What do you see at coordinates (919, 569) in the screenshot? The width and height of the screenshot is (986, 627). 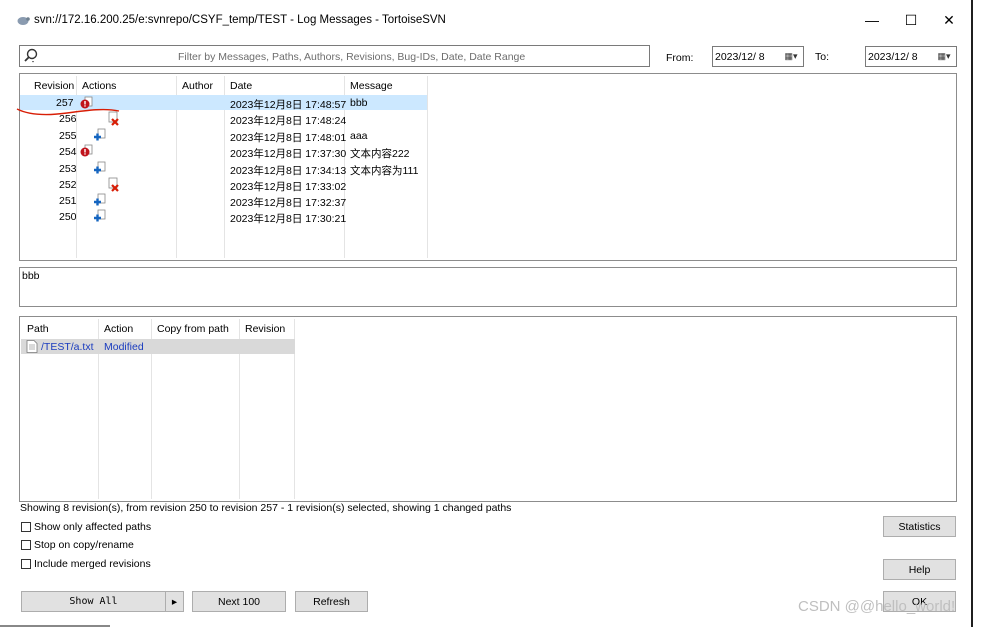 I see `help-button: Help` at bounding box center [919, 569].